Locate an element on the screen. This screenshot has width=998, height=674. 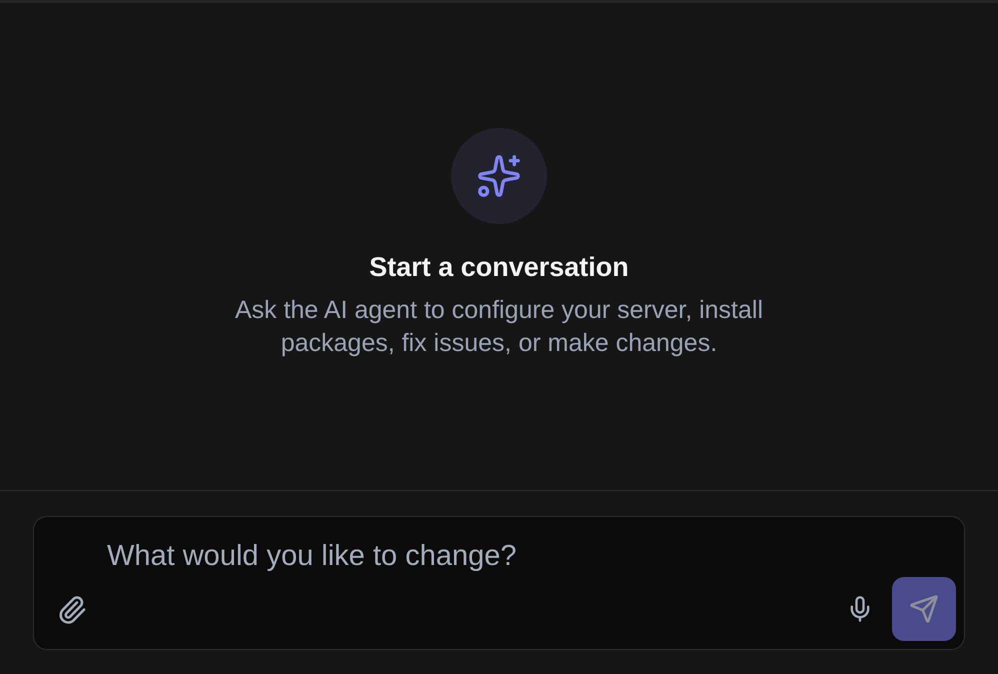
empty-state-description: Ask the AI agent to configure your server, install packages, fix issues, or make changes. is located at coordinates (499, 326).